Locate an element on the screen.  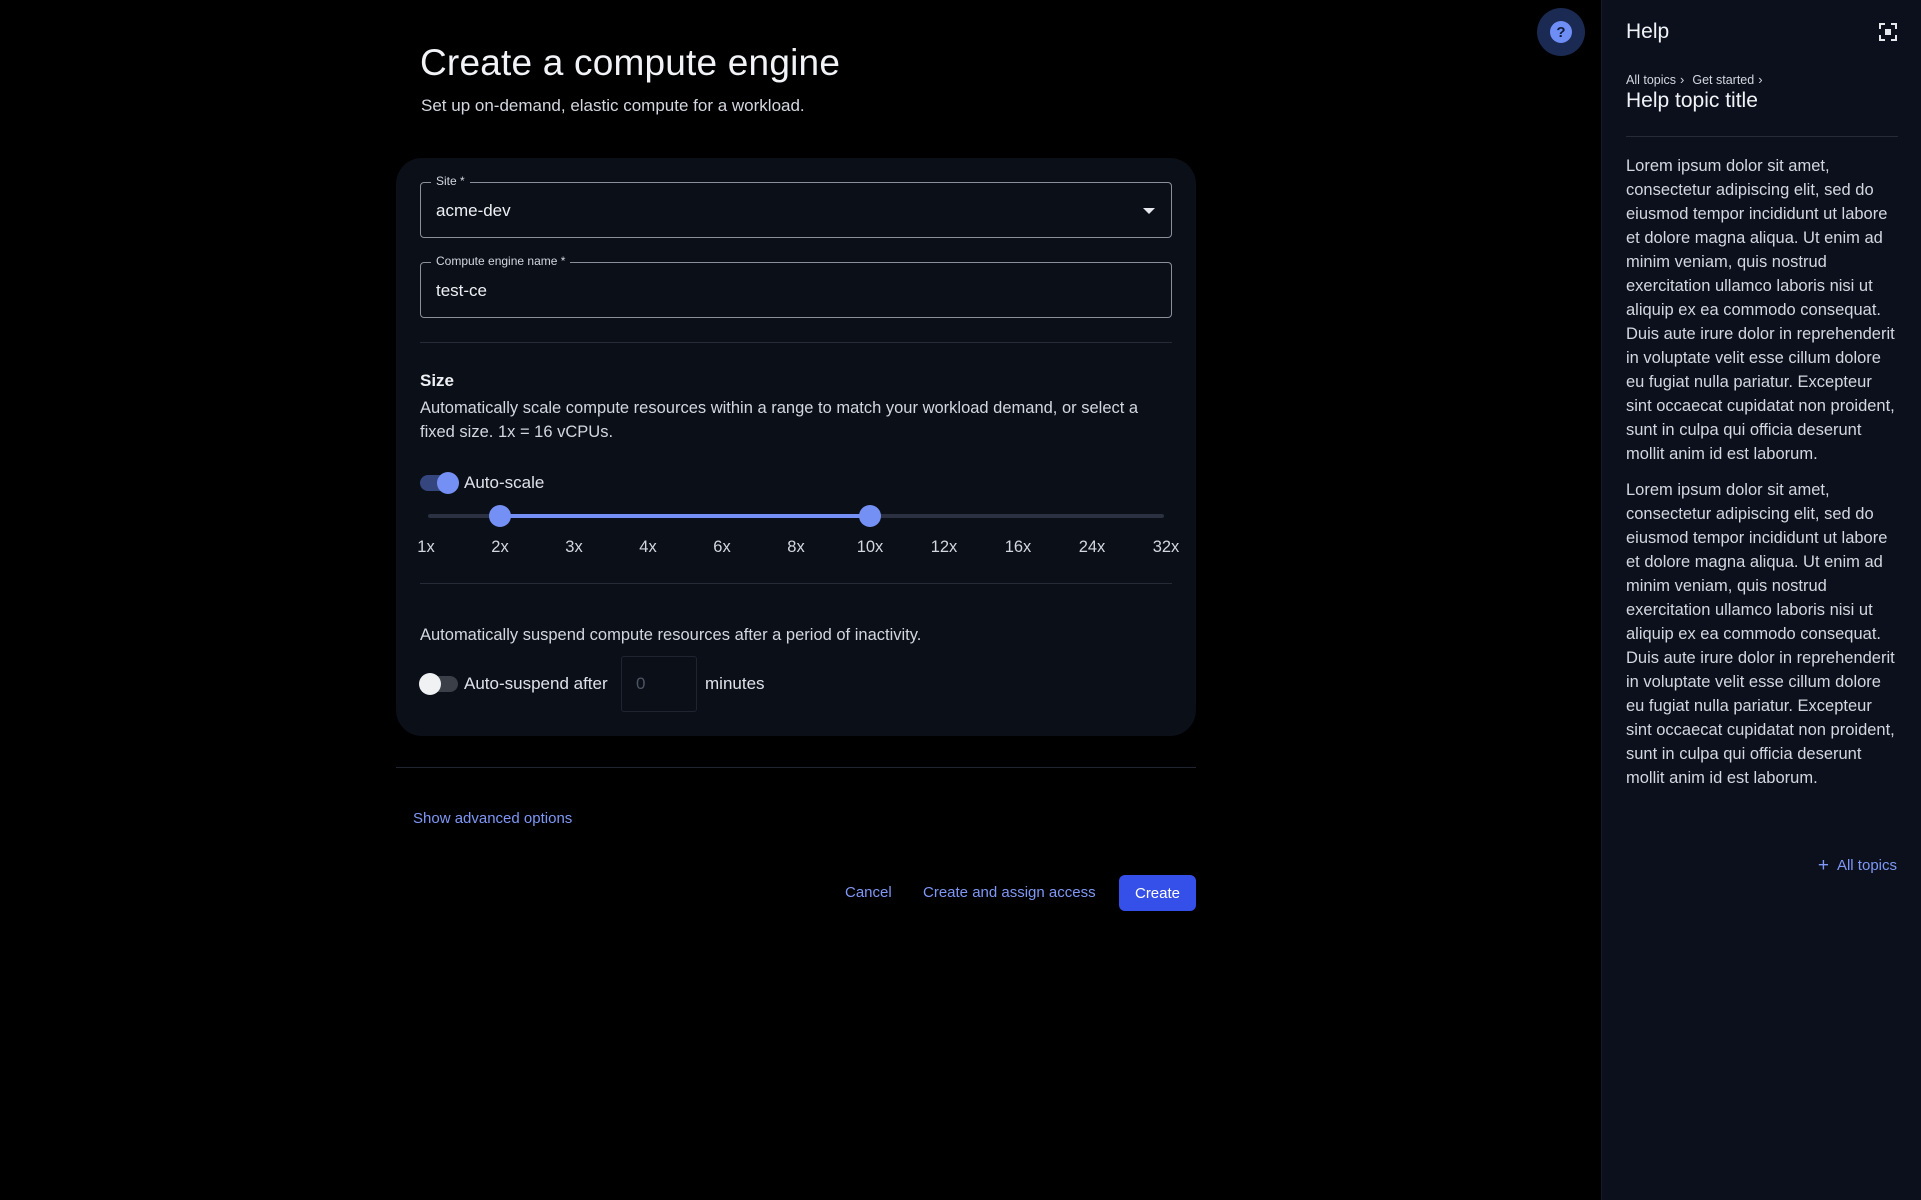
auto-scale-toggle is located at coordinates (439, 483).